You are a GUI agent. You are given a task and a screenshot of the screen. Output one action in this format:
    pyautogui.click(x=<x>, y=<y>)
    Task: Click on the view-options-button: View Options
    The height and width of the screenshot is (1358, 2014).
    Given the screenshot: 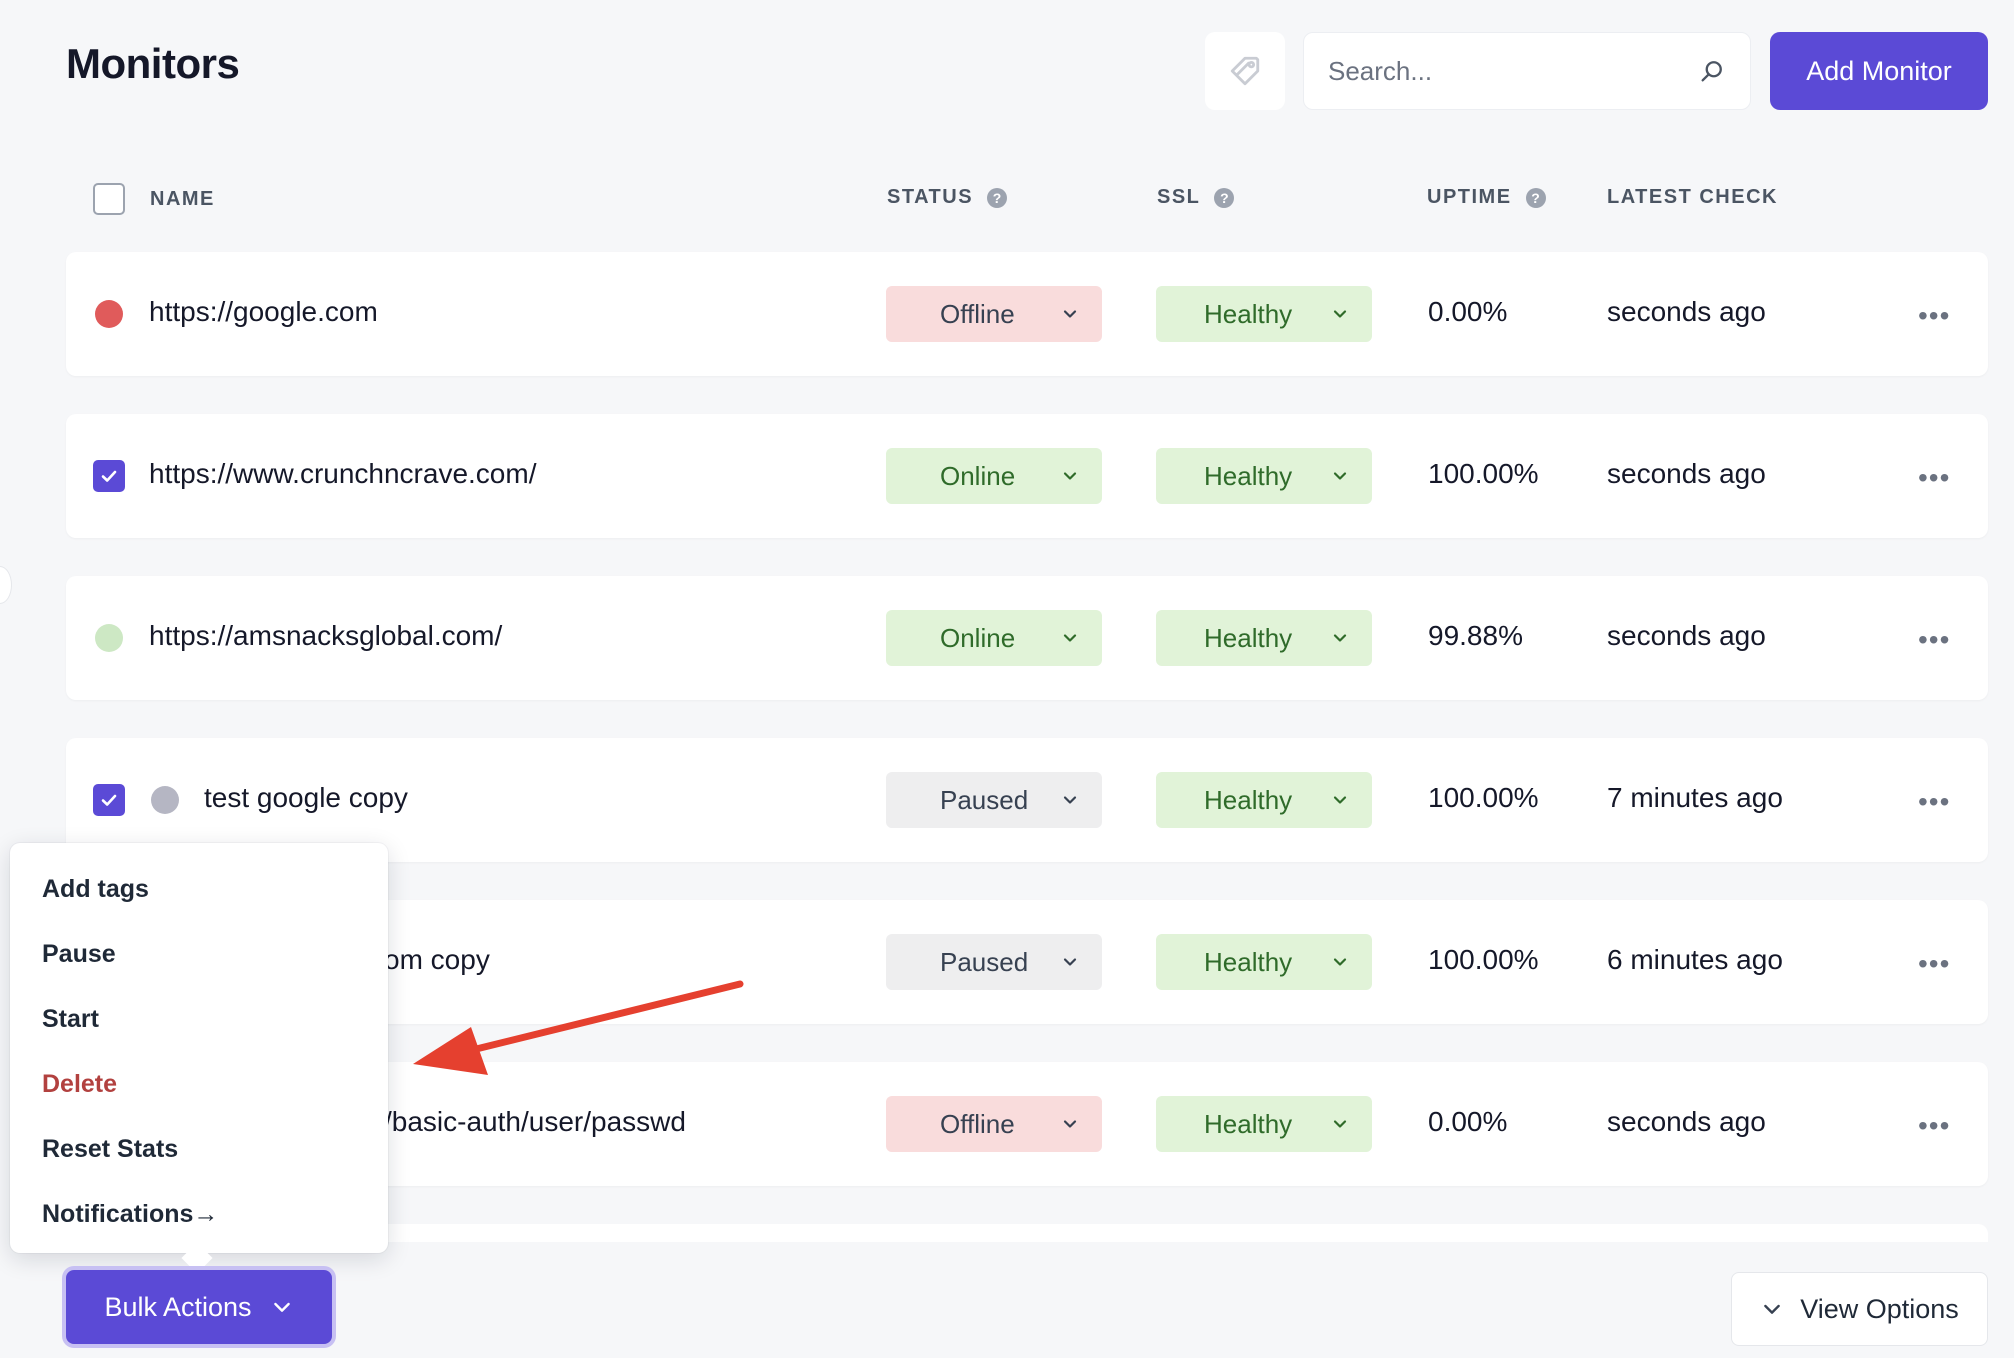 What is the action you would take?
    pyautogui.click(x=1859, y=1309)
    